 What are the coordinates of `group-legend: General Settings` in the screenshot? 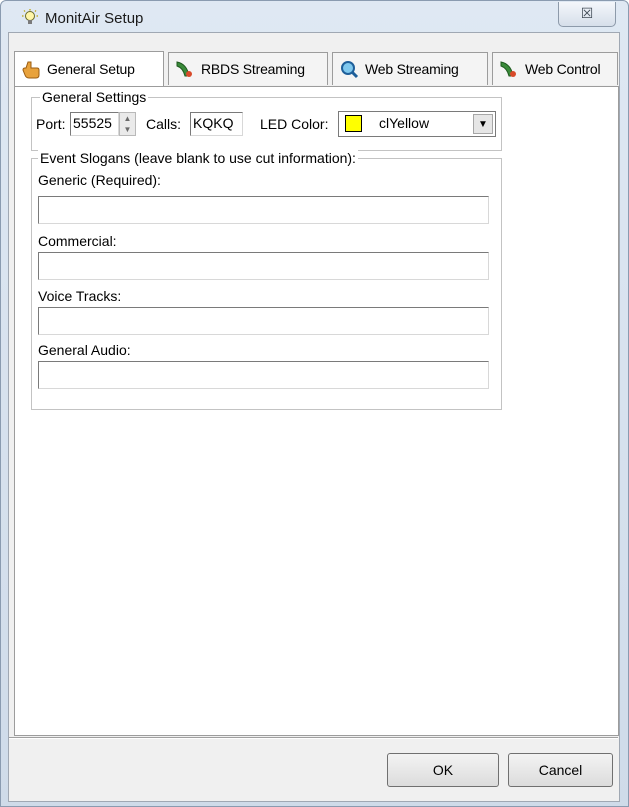 It's located at (94, 97).